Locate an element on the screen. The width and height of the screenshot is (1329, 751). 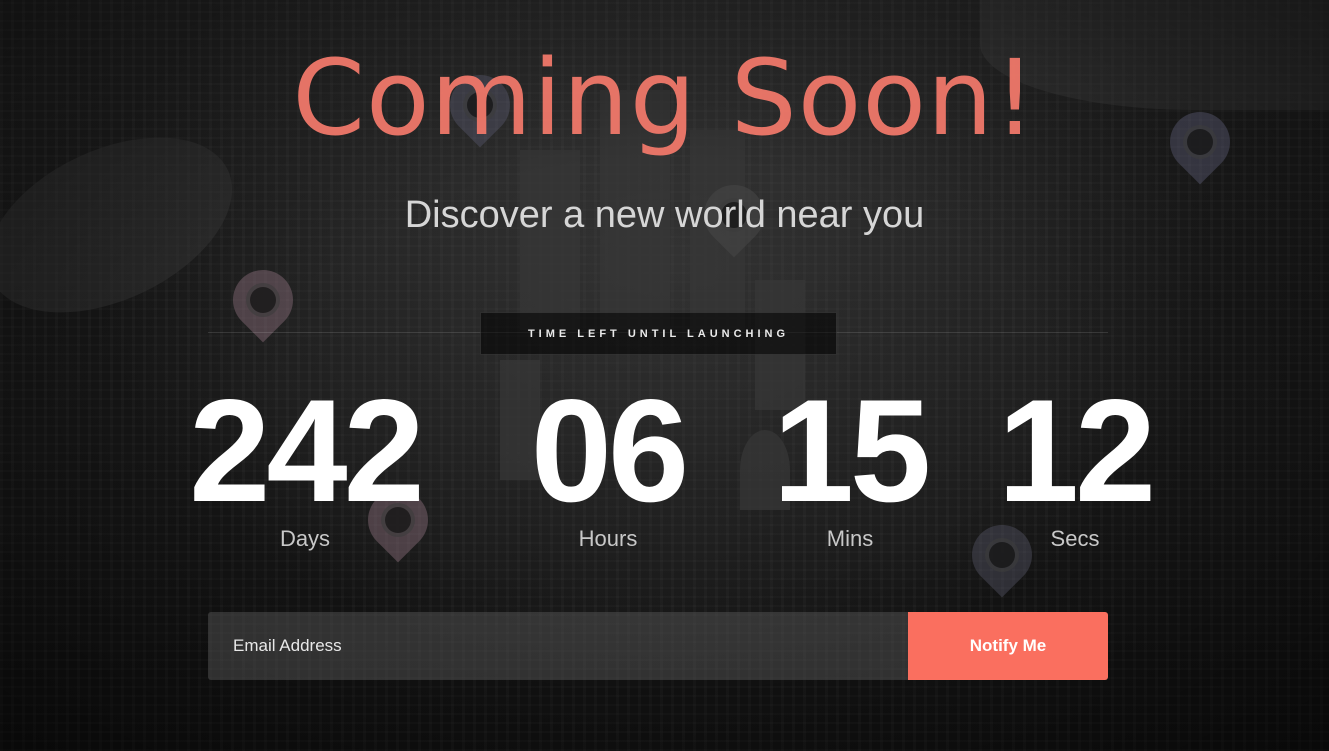
page-title: Coming Soon! is located at coordinates (664, 98).